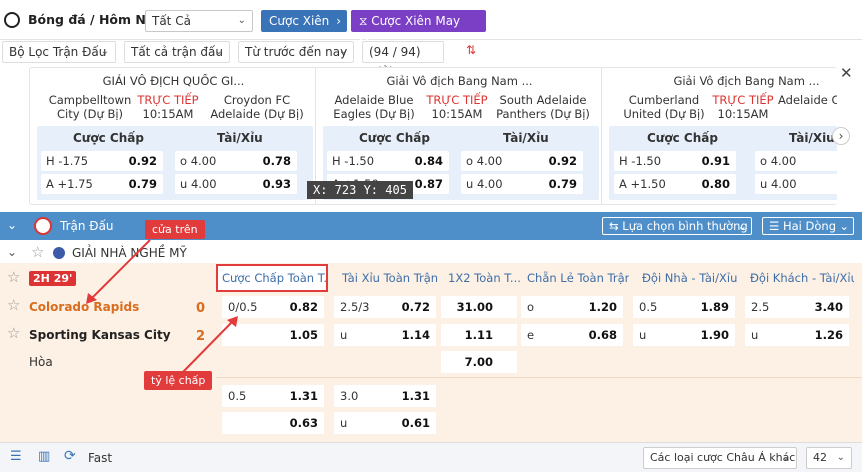 Image resolution: width=862 pixels, height=472 pixels. I want to click on stats-icon: ▥, so click(44, 456).